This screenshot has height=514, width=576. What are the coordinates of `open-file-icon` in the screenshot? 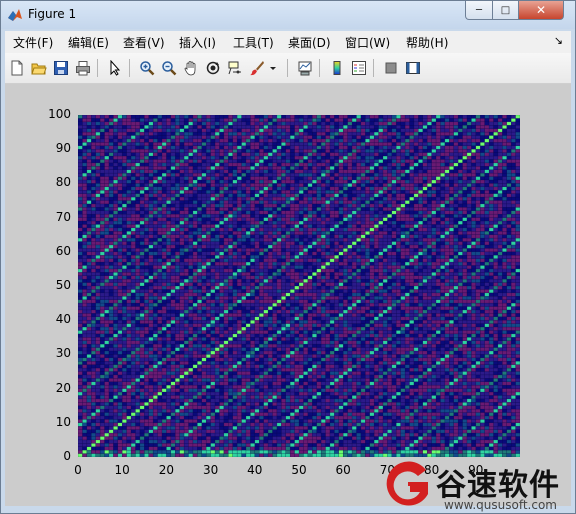 It's located at (39, 68).